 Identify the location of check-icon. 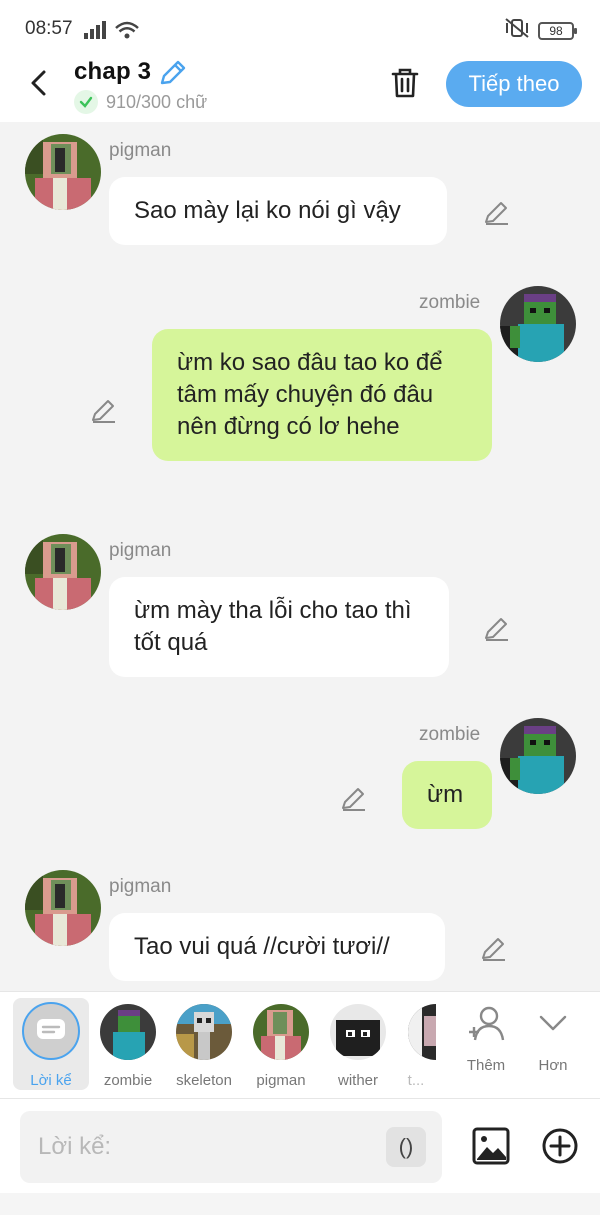
(86, 102).